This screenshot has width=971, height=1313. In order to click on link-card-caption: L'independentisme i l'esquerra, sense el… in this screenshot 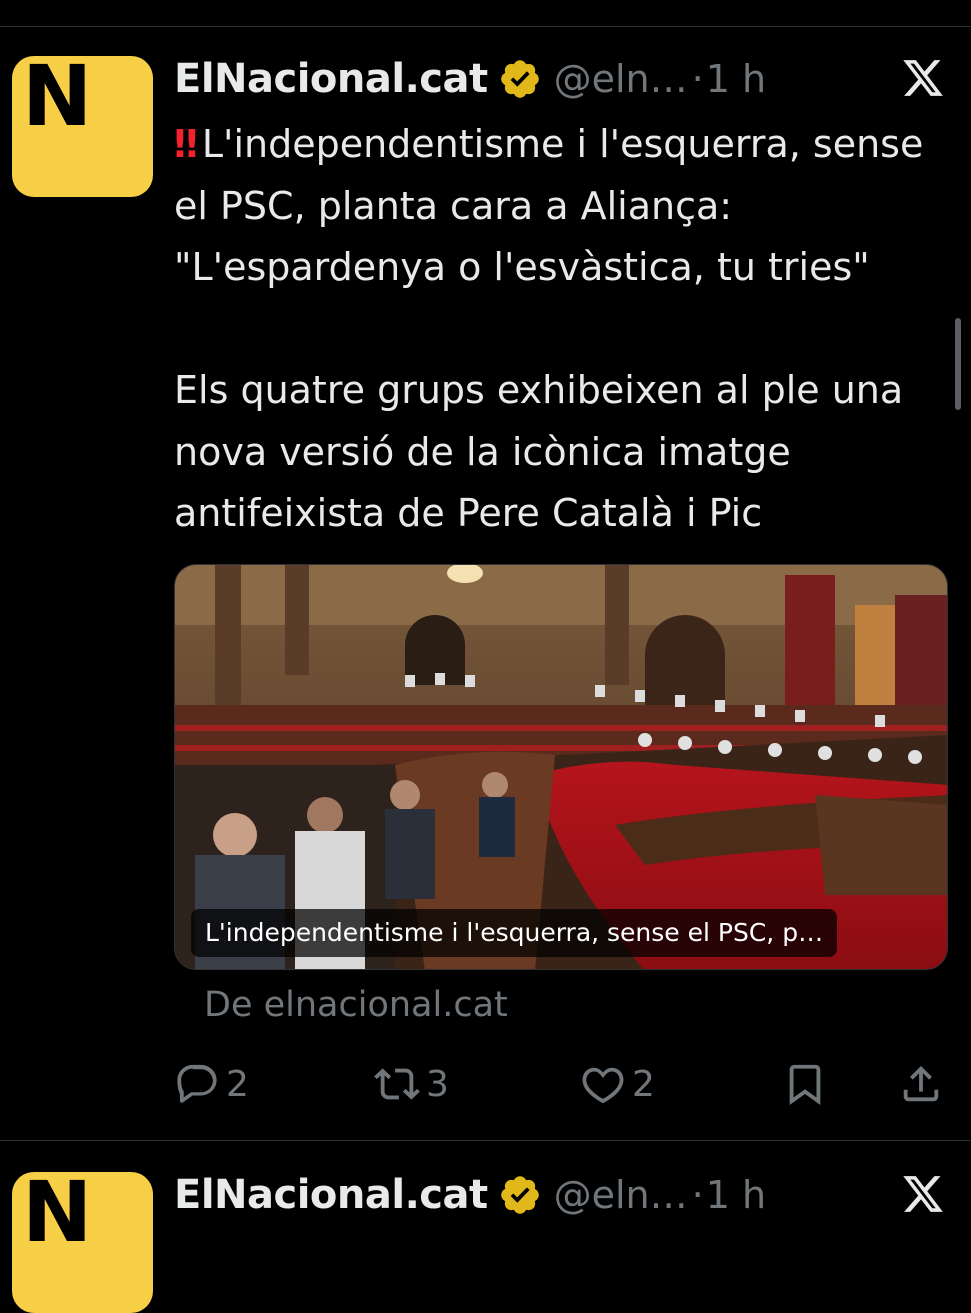, I will do `click(514, 933)`.